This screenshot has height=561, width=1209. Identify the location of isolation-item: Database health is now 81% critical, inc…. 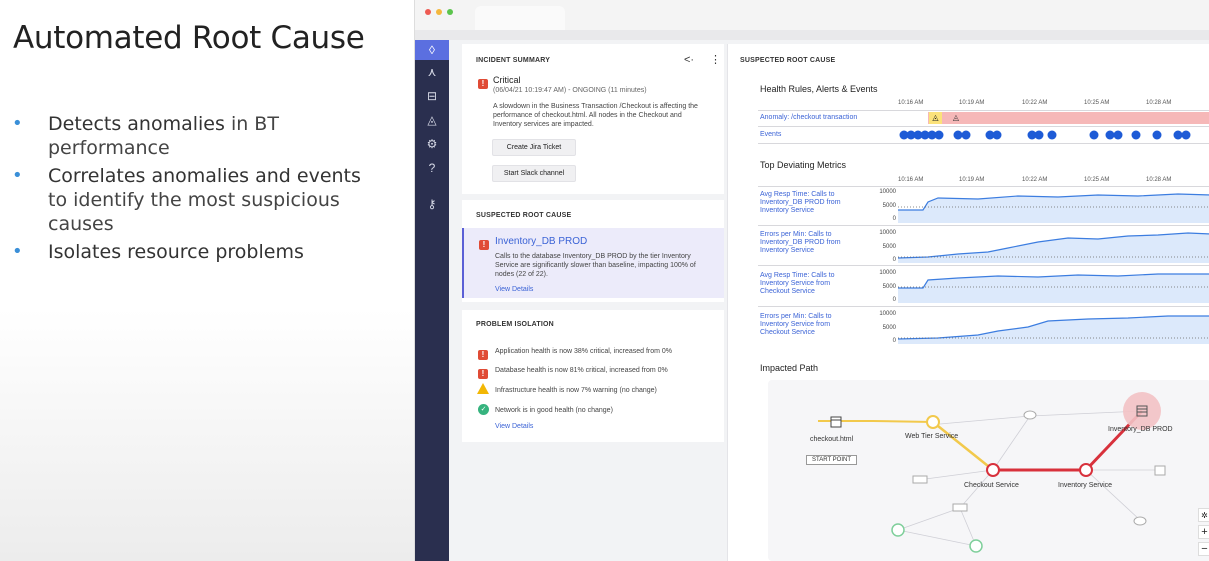
(581, 370).